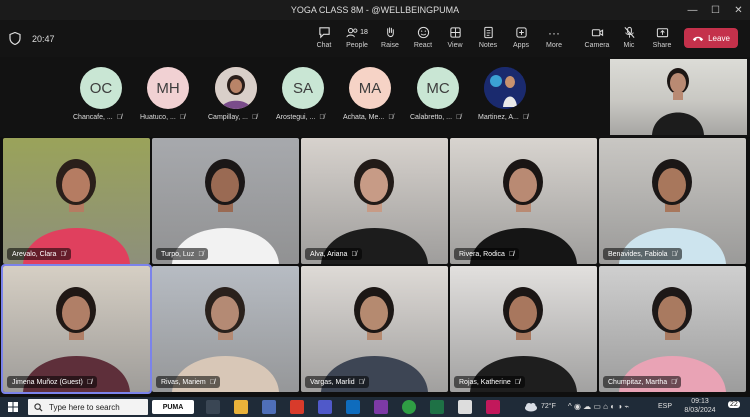  I want to click on clock-date: 8/03/2024, so click(700, 410).